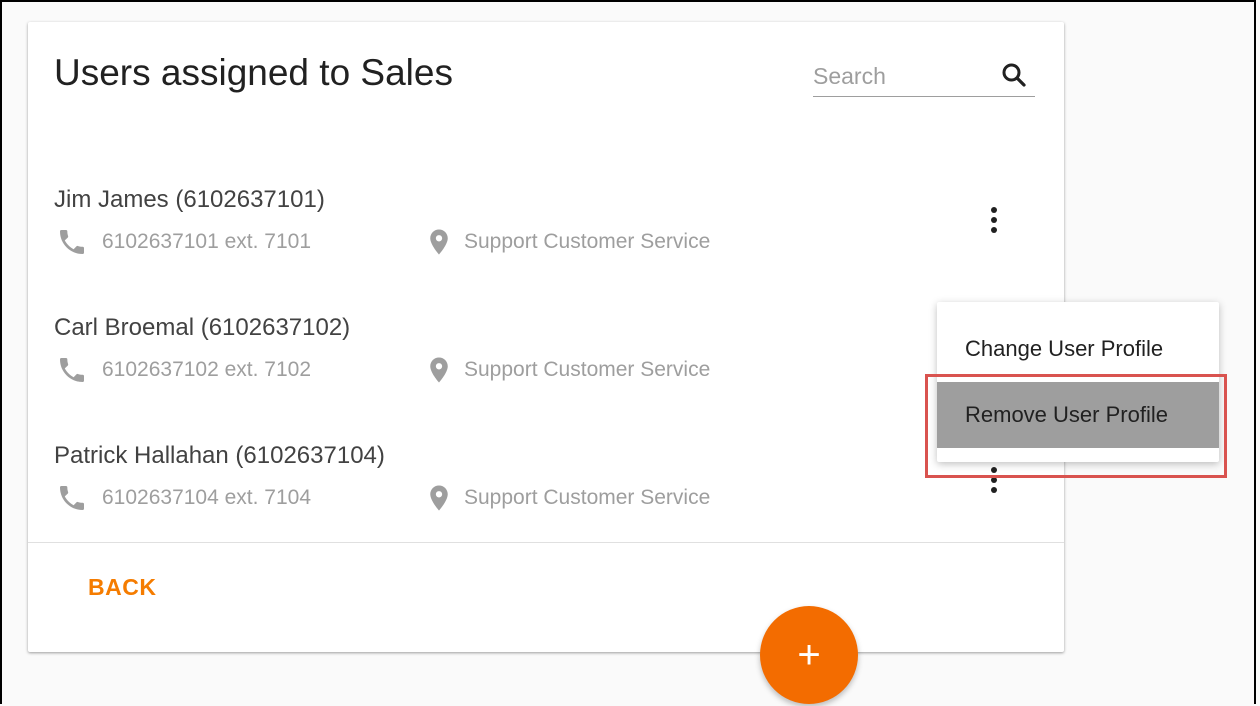 This screenshot has width=1260, height=706. Describe the element at coordinates (207, 369) in the screenshot. I see `user-phone: 6102637102 ext. 7102` at that location.